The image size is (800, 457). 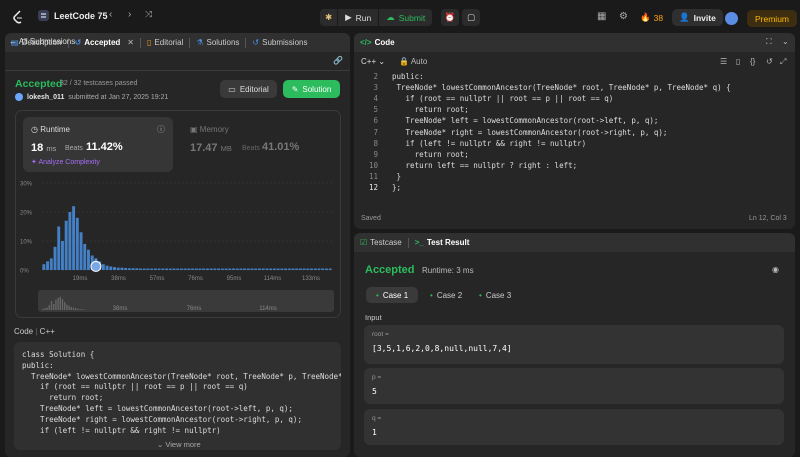 I want to click on runtime-unit: ms, so click(x=51, y=148).